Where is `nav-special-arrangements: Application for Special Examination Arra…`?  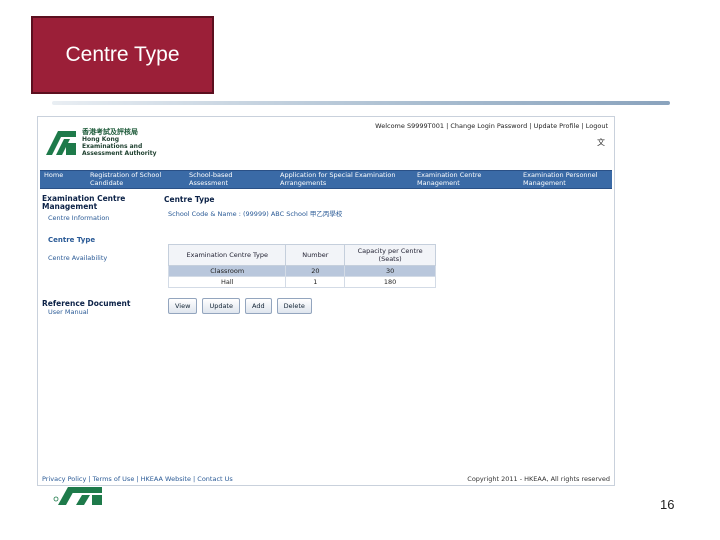
nav-special-arrangements: Application for Special Examination Arra… is located at coordinates (344, 179).